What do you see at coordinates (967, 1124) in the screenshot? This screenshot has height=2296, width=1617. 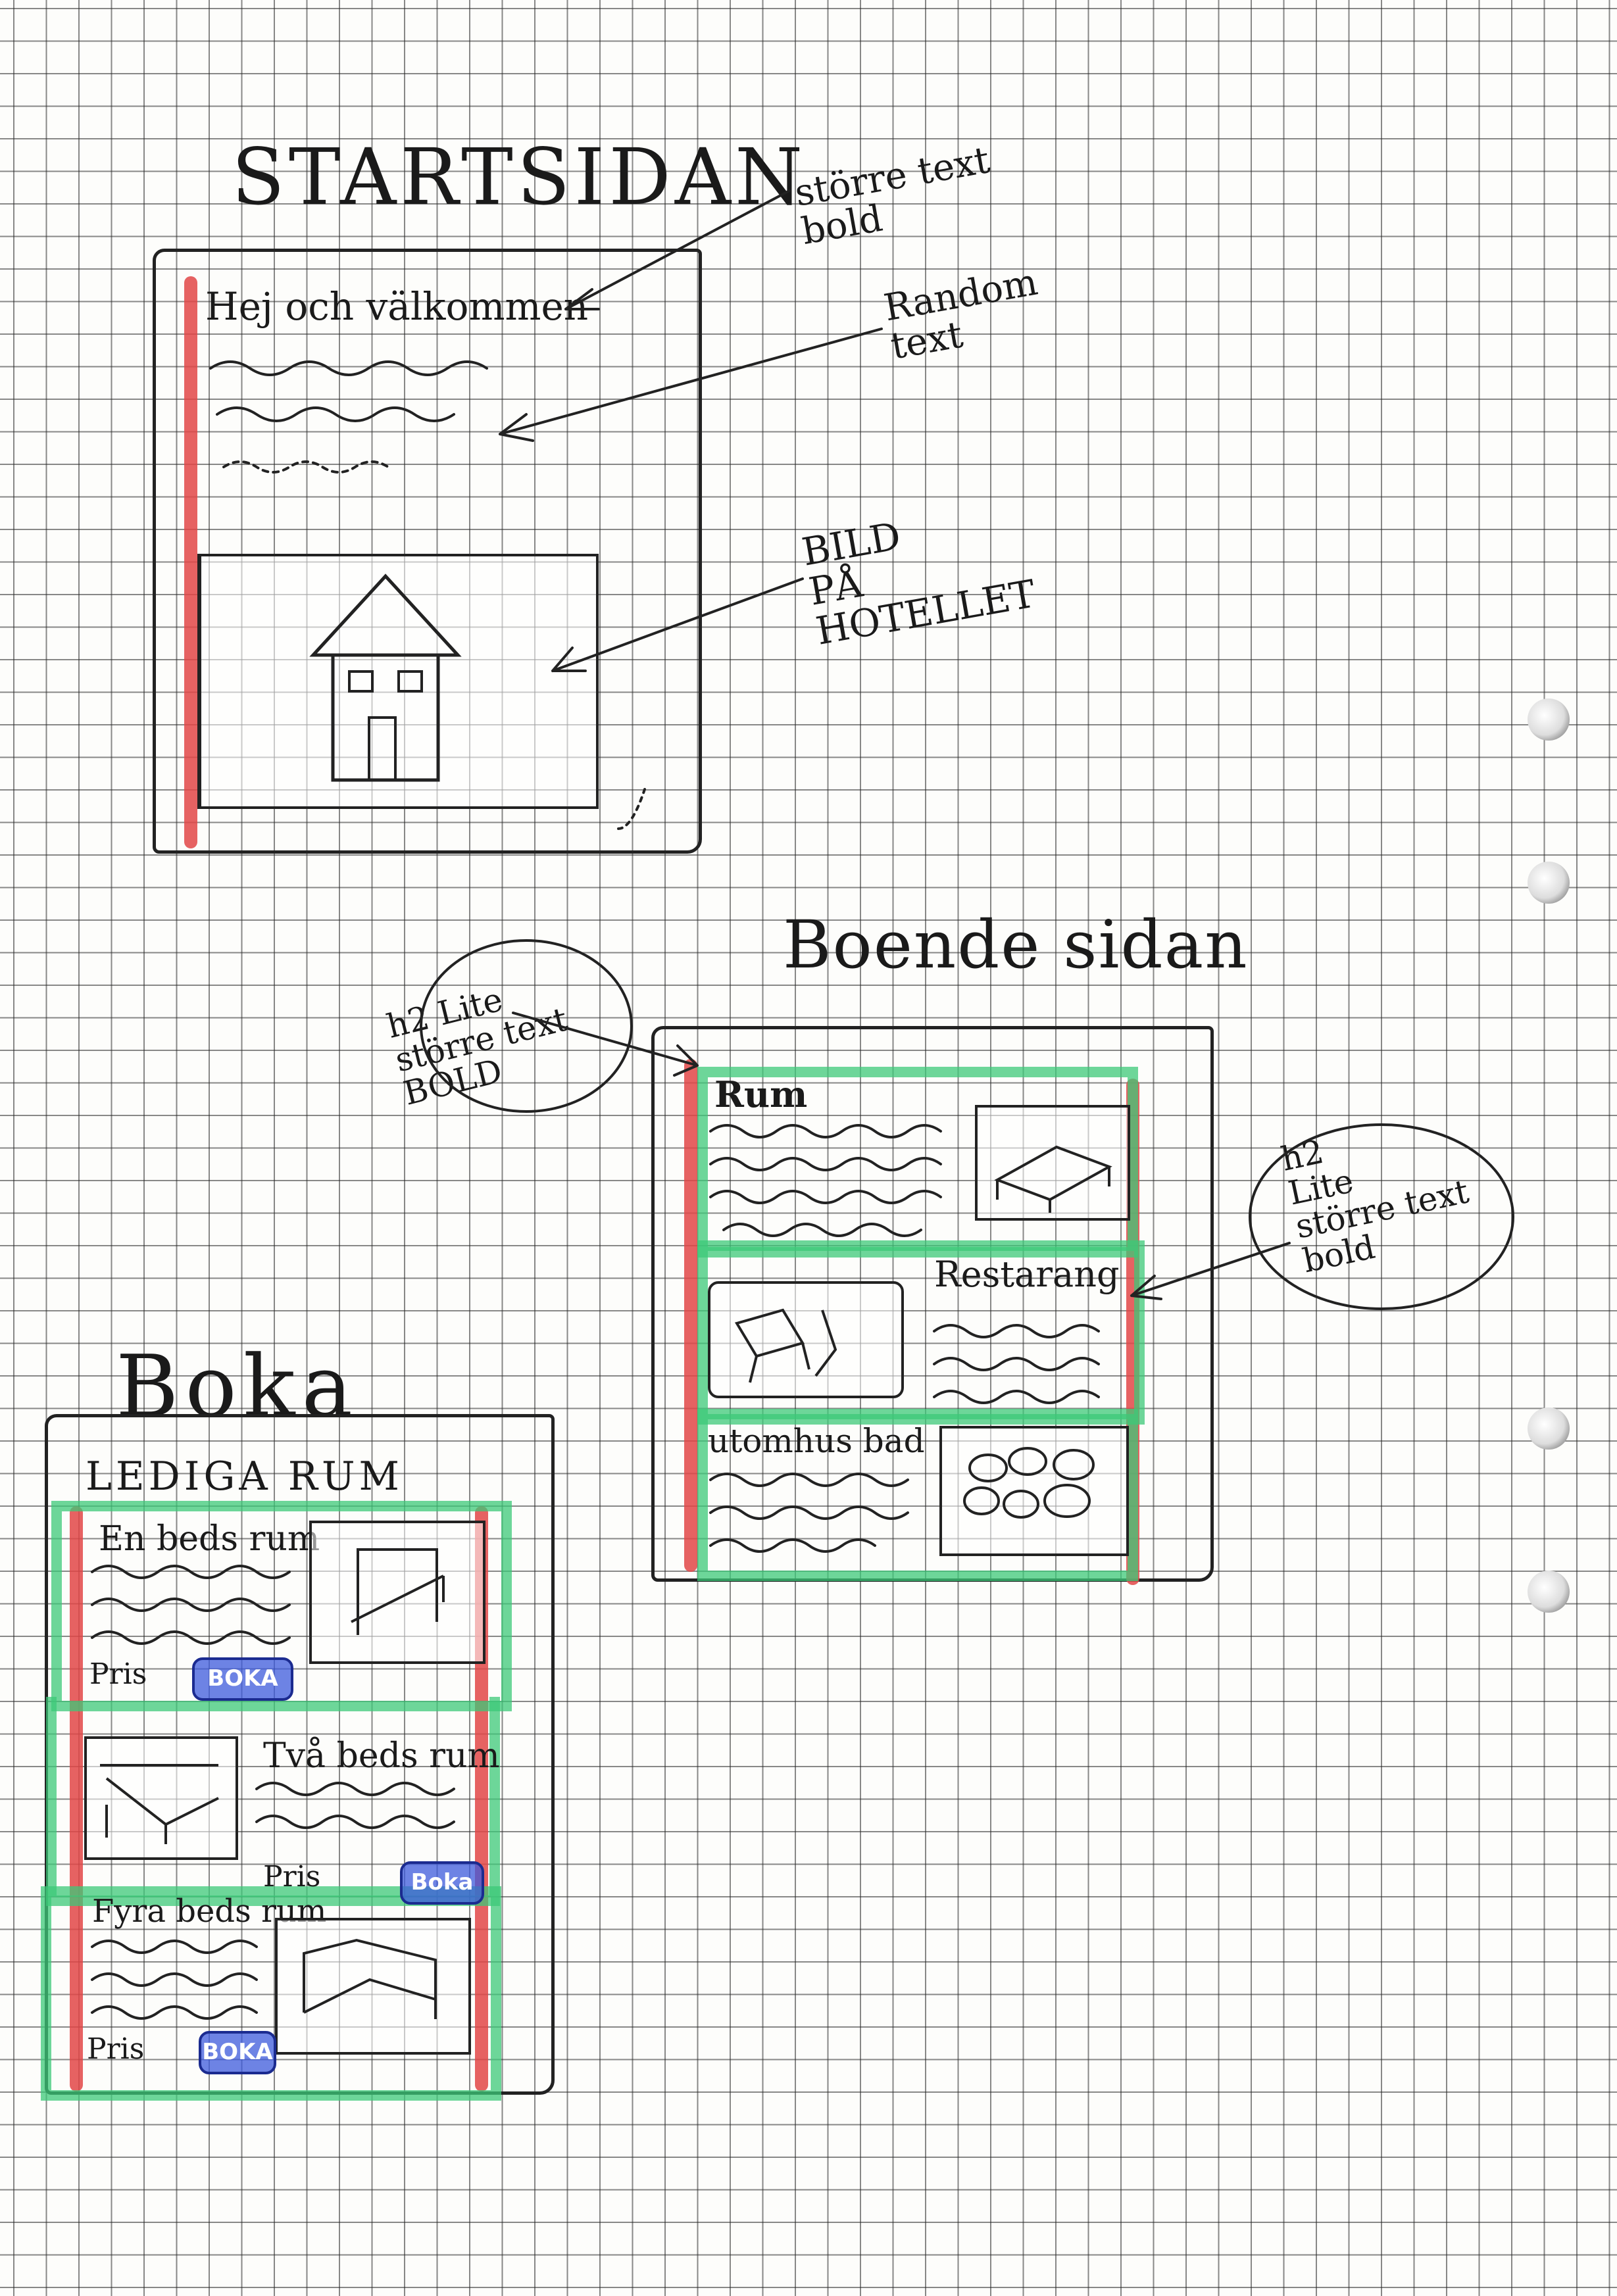 I see `annotation-circles` at bounding box center [967, 1124].